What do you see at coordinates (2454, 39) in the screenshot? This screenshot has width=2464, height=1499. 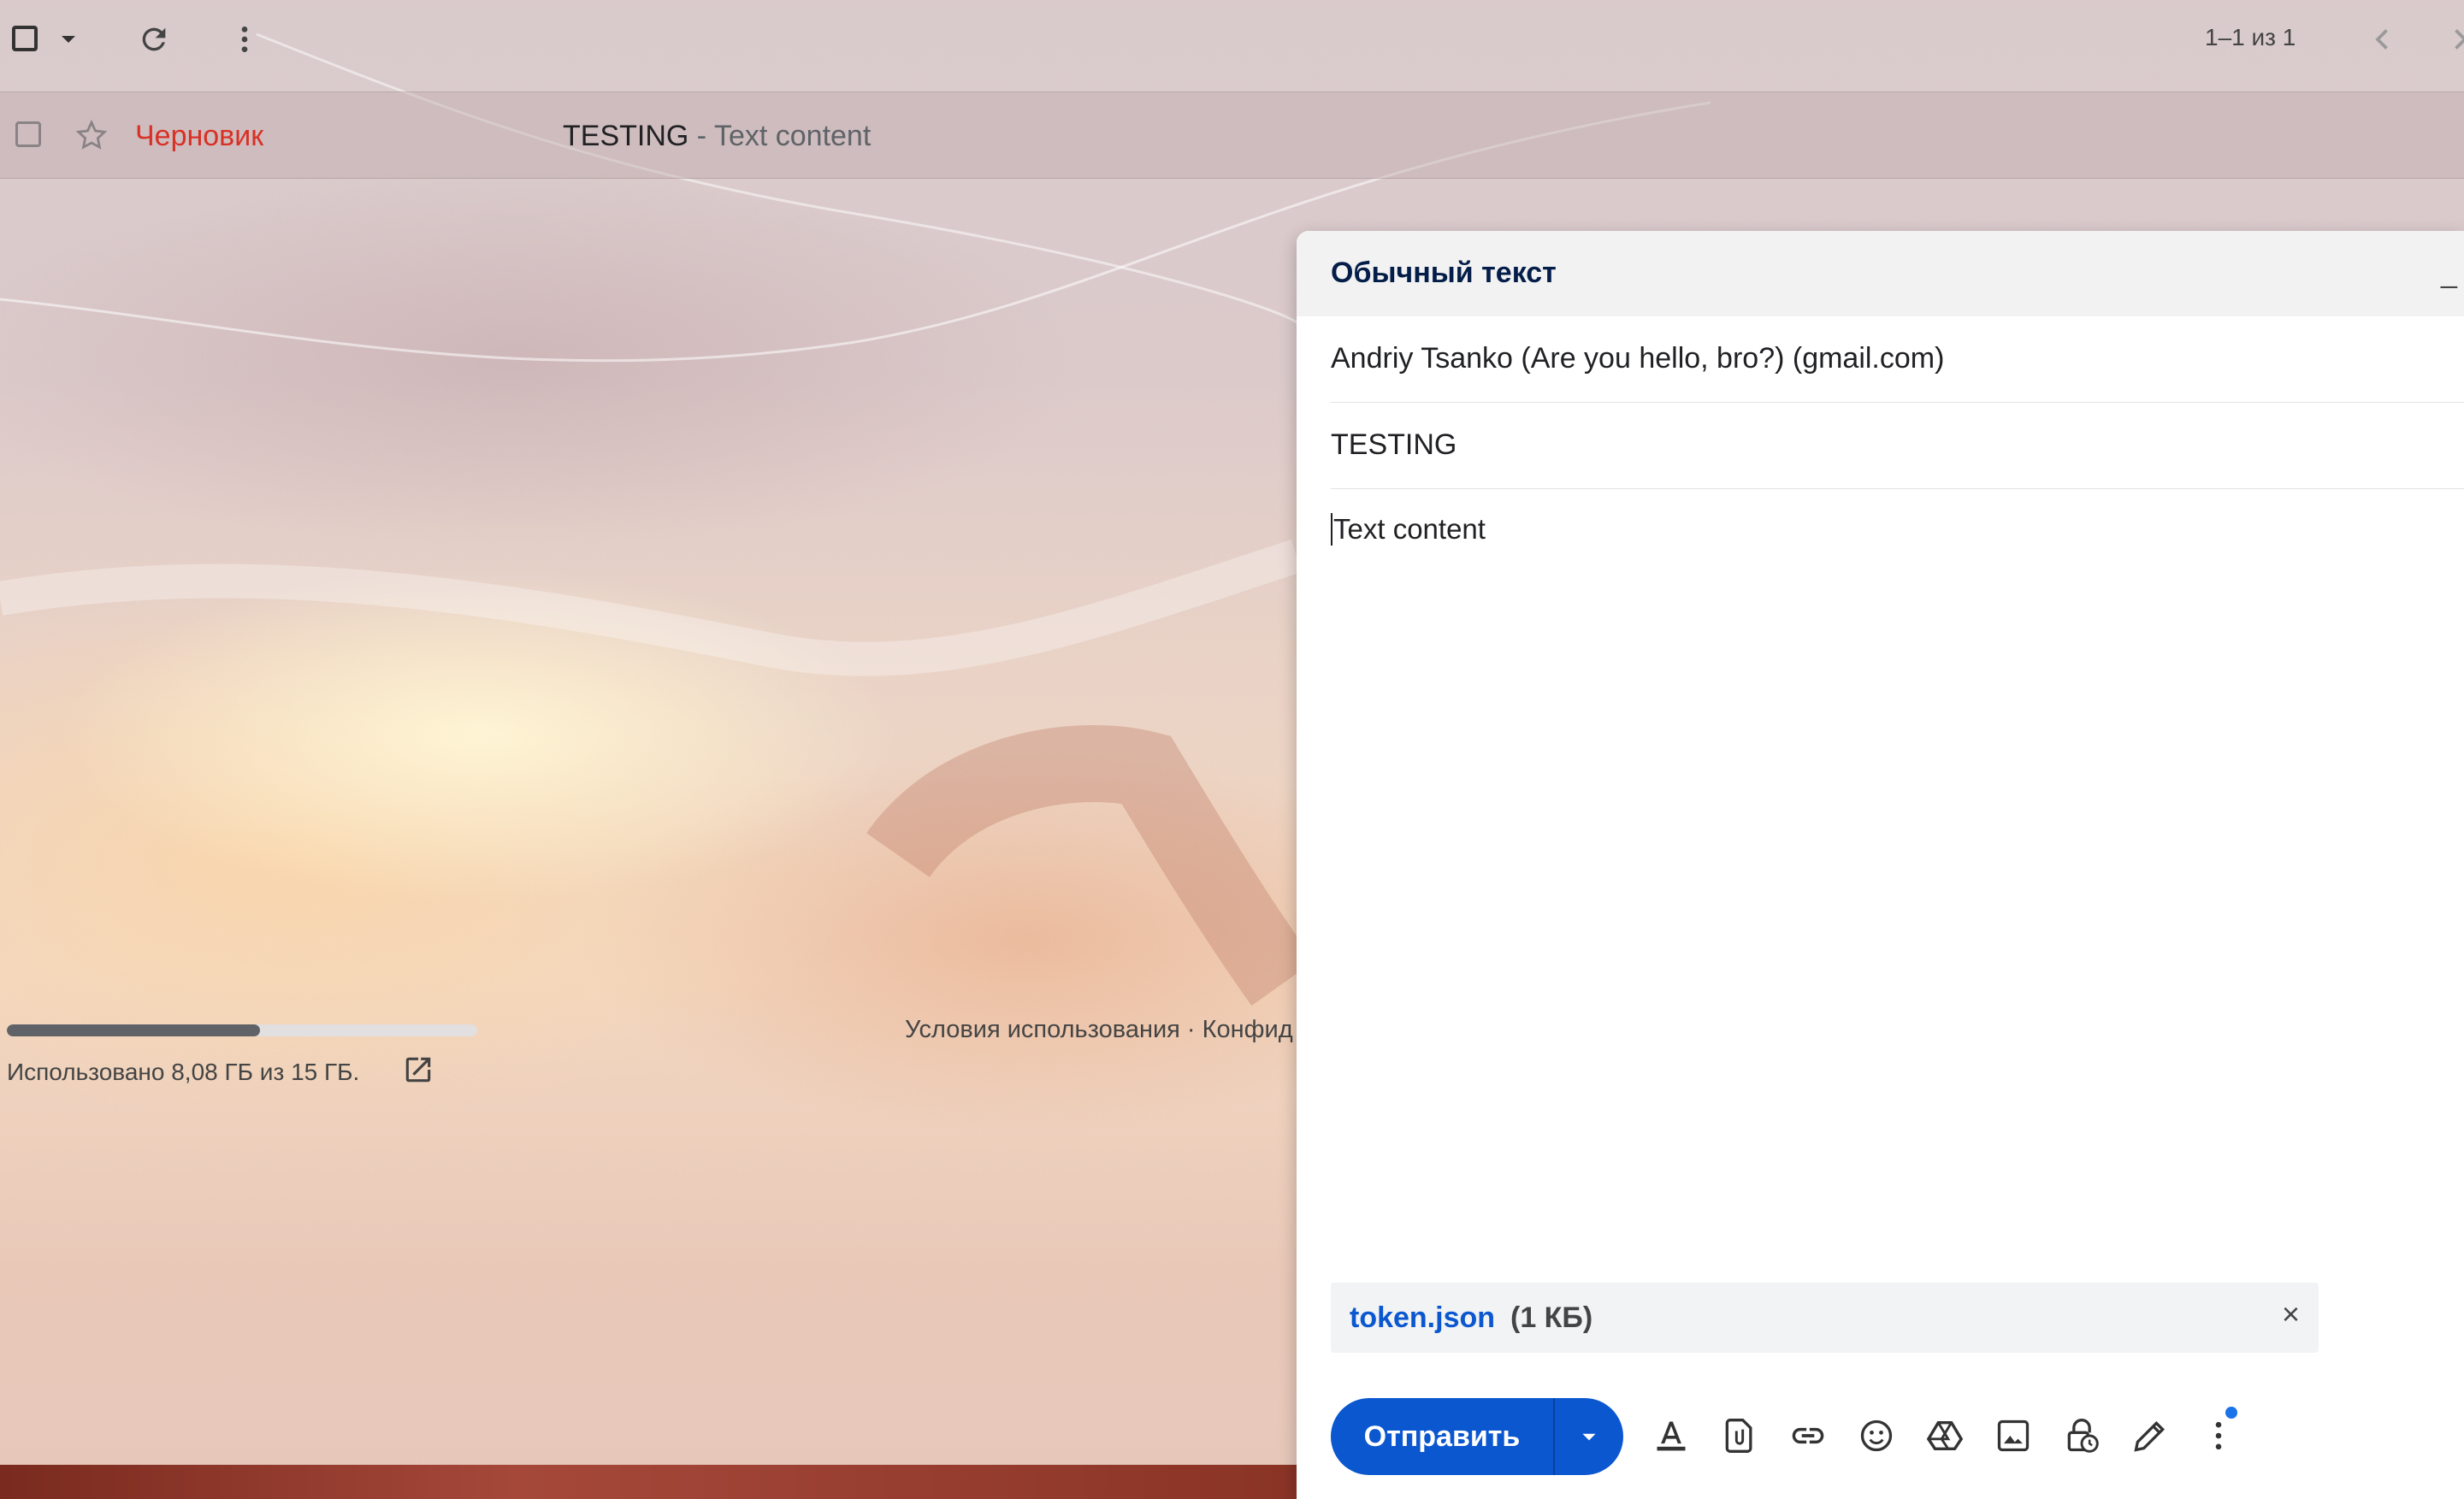 I see `next-page-icon` at bounding box center [2454, 39].